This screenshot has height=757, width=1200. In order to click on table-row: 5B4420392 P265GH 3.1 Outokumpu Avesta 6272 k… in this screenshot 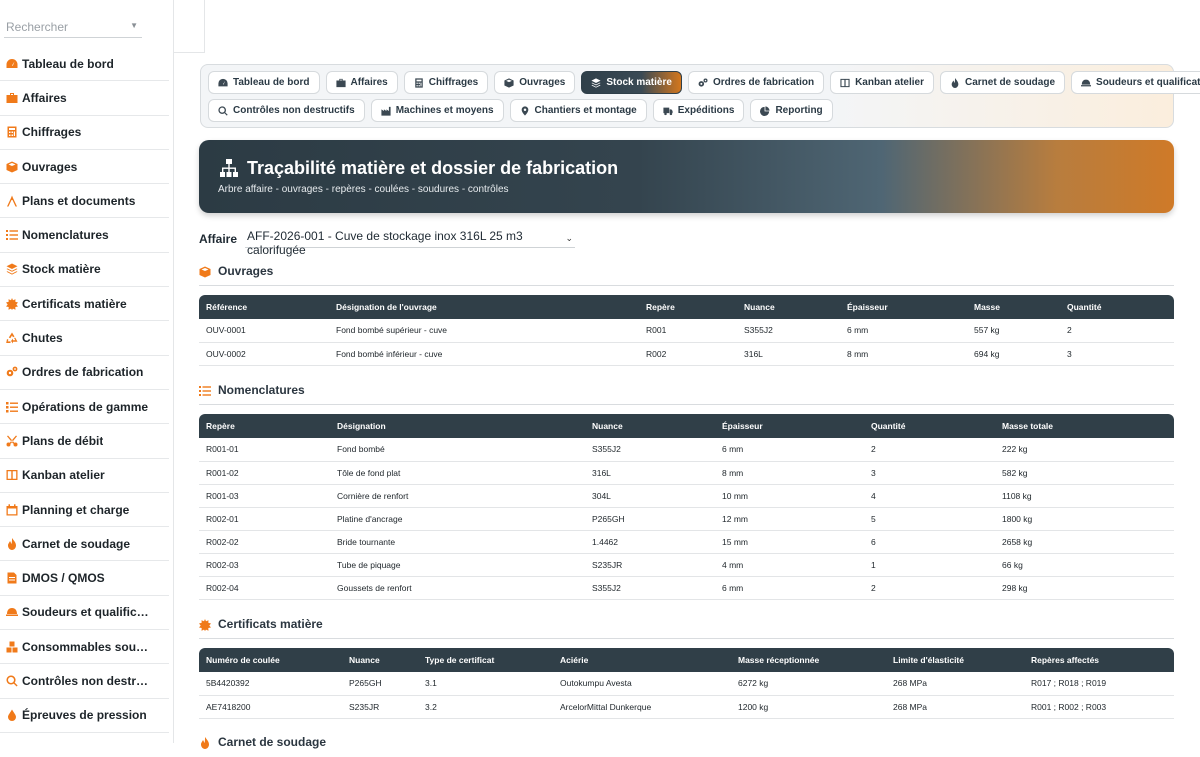, I will do `click(686, 684)`.